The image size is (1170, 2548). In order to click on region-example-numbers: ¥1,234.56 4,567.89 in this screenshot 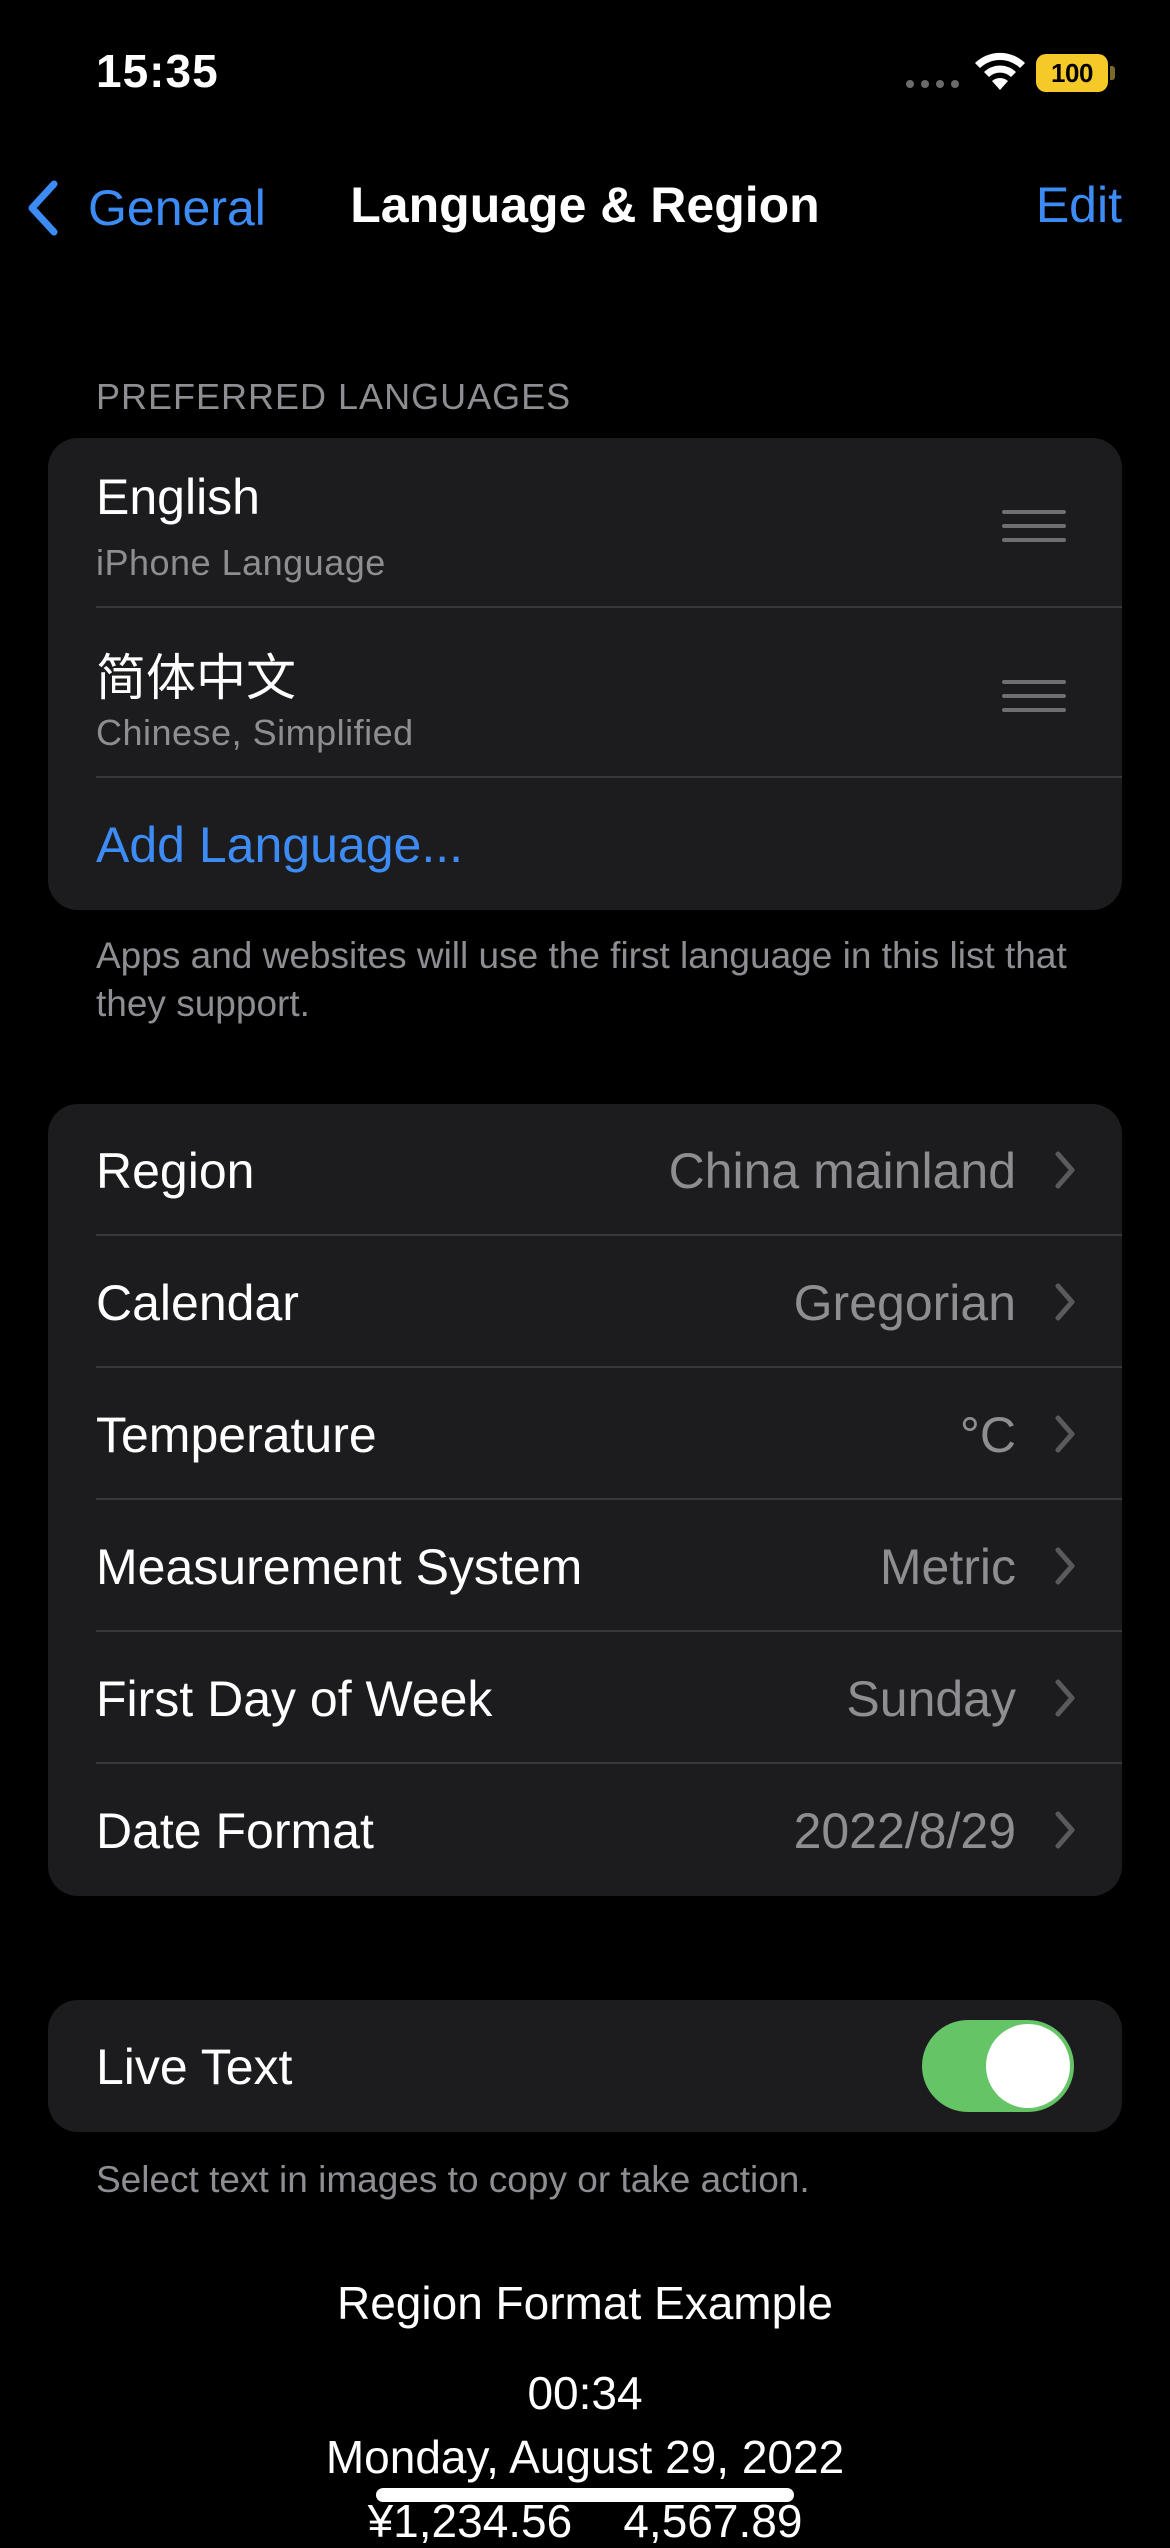, I will do `click(585, 2521)`.